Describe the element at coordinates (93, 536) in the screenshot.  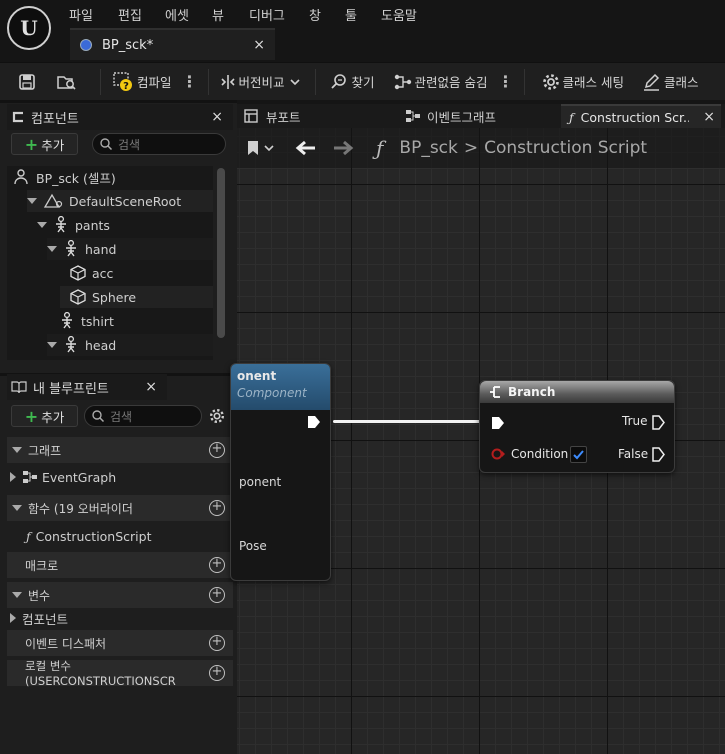
I see `construction-script-label: ConstructionScript` at that location.